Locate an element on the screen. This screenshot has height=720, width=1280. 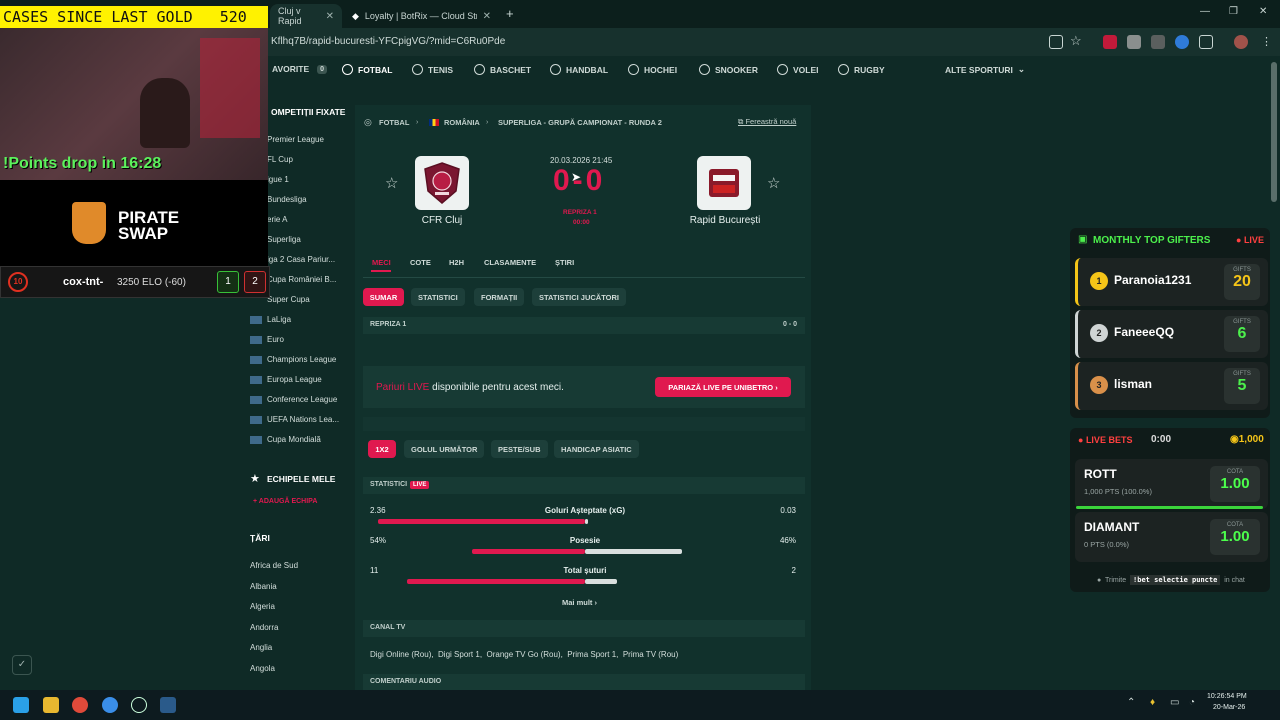
half-label: REPRIZA 1 is located at coordinates (388, 324).